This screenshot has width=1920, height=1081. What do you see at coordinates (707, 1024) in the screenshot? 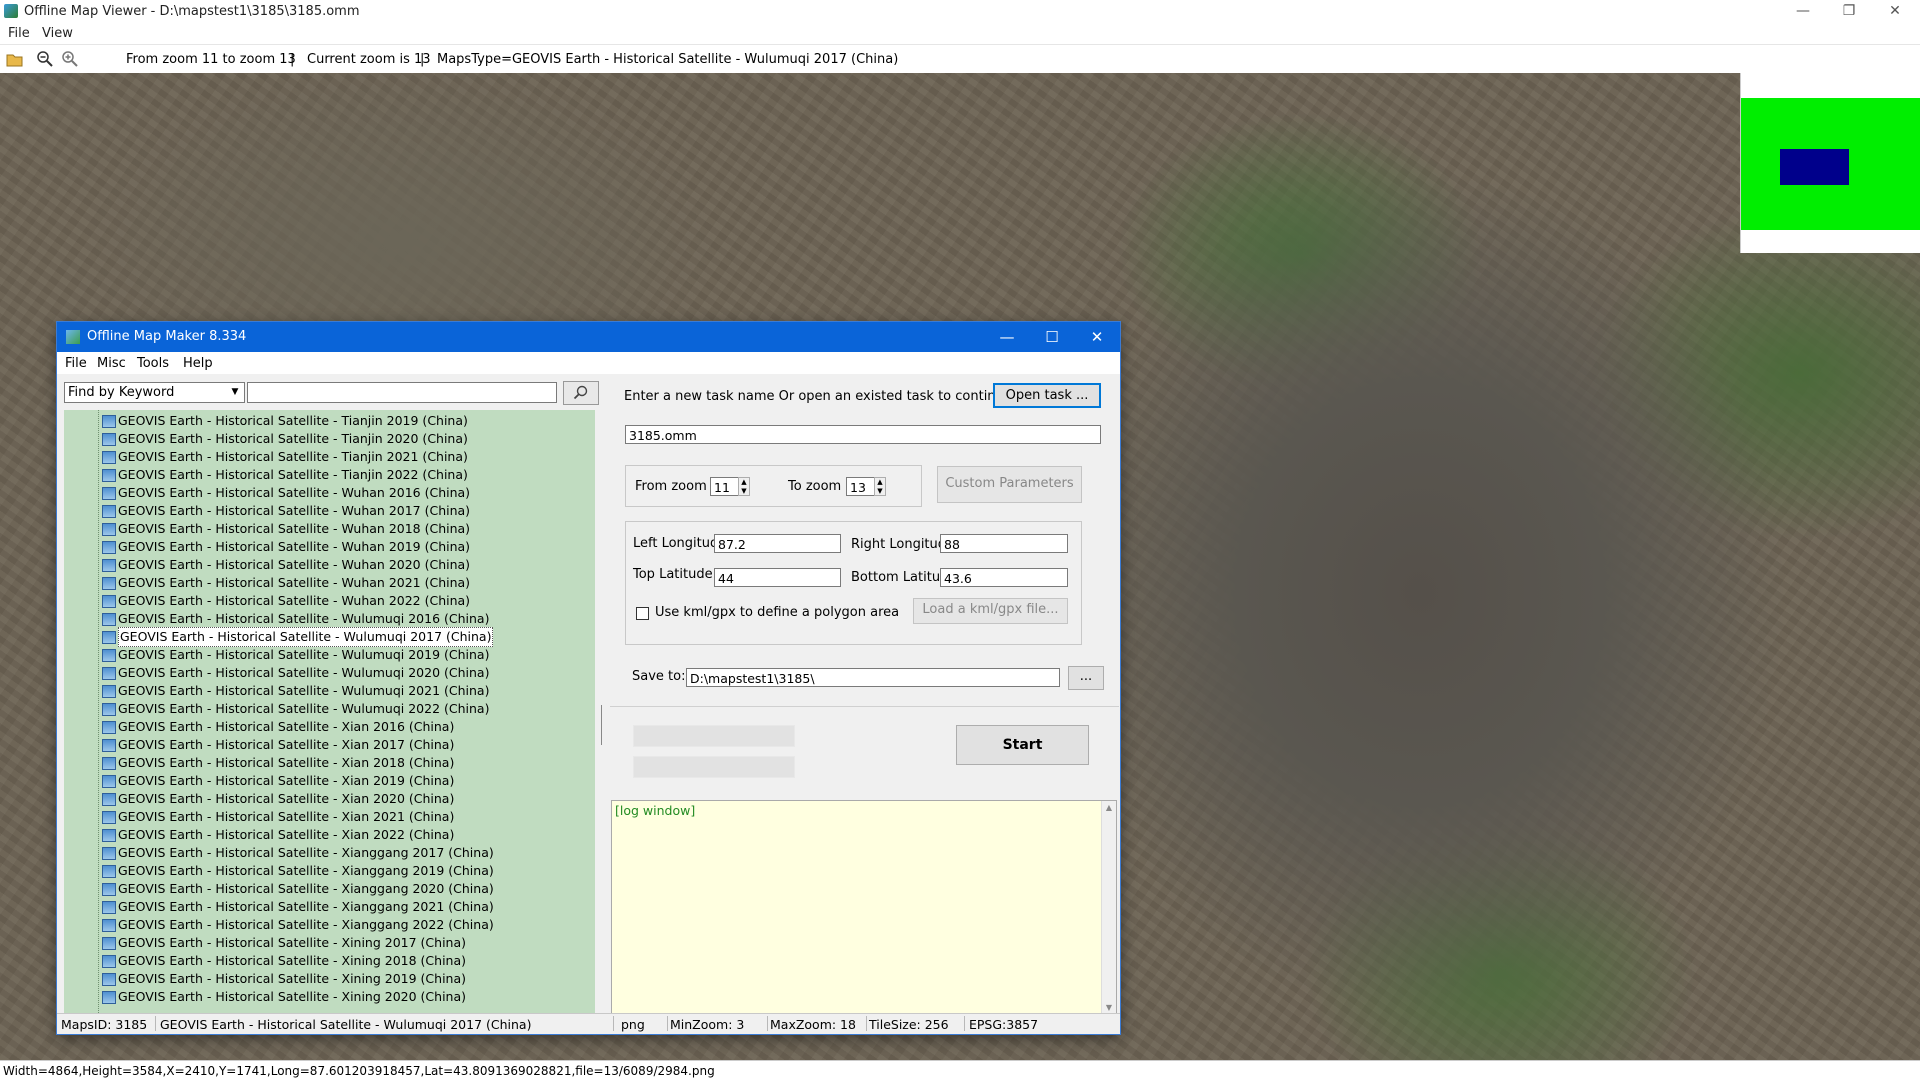
I see `min-zoom: MinZoom: 3` at bounding box center [707, 1024].